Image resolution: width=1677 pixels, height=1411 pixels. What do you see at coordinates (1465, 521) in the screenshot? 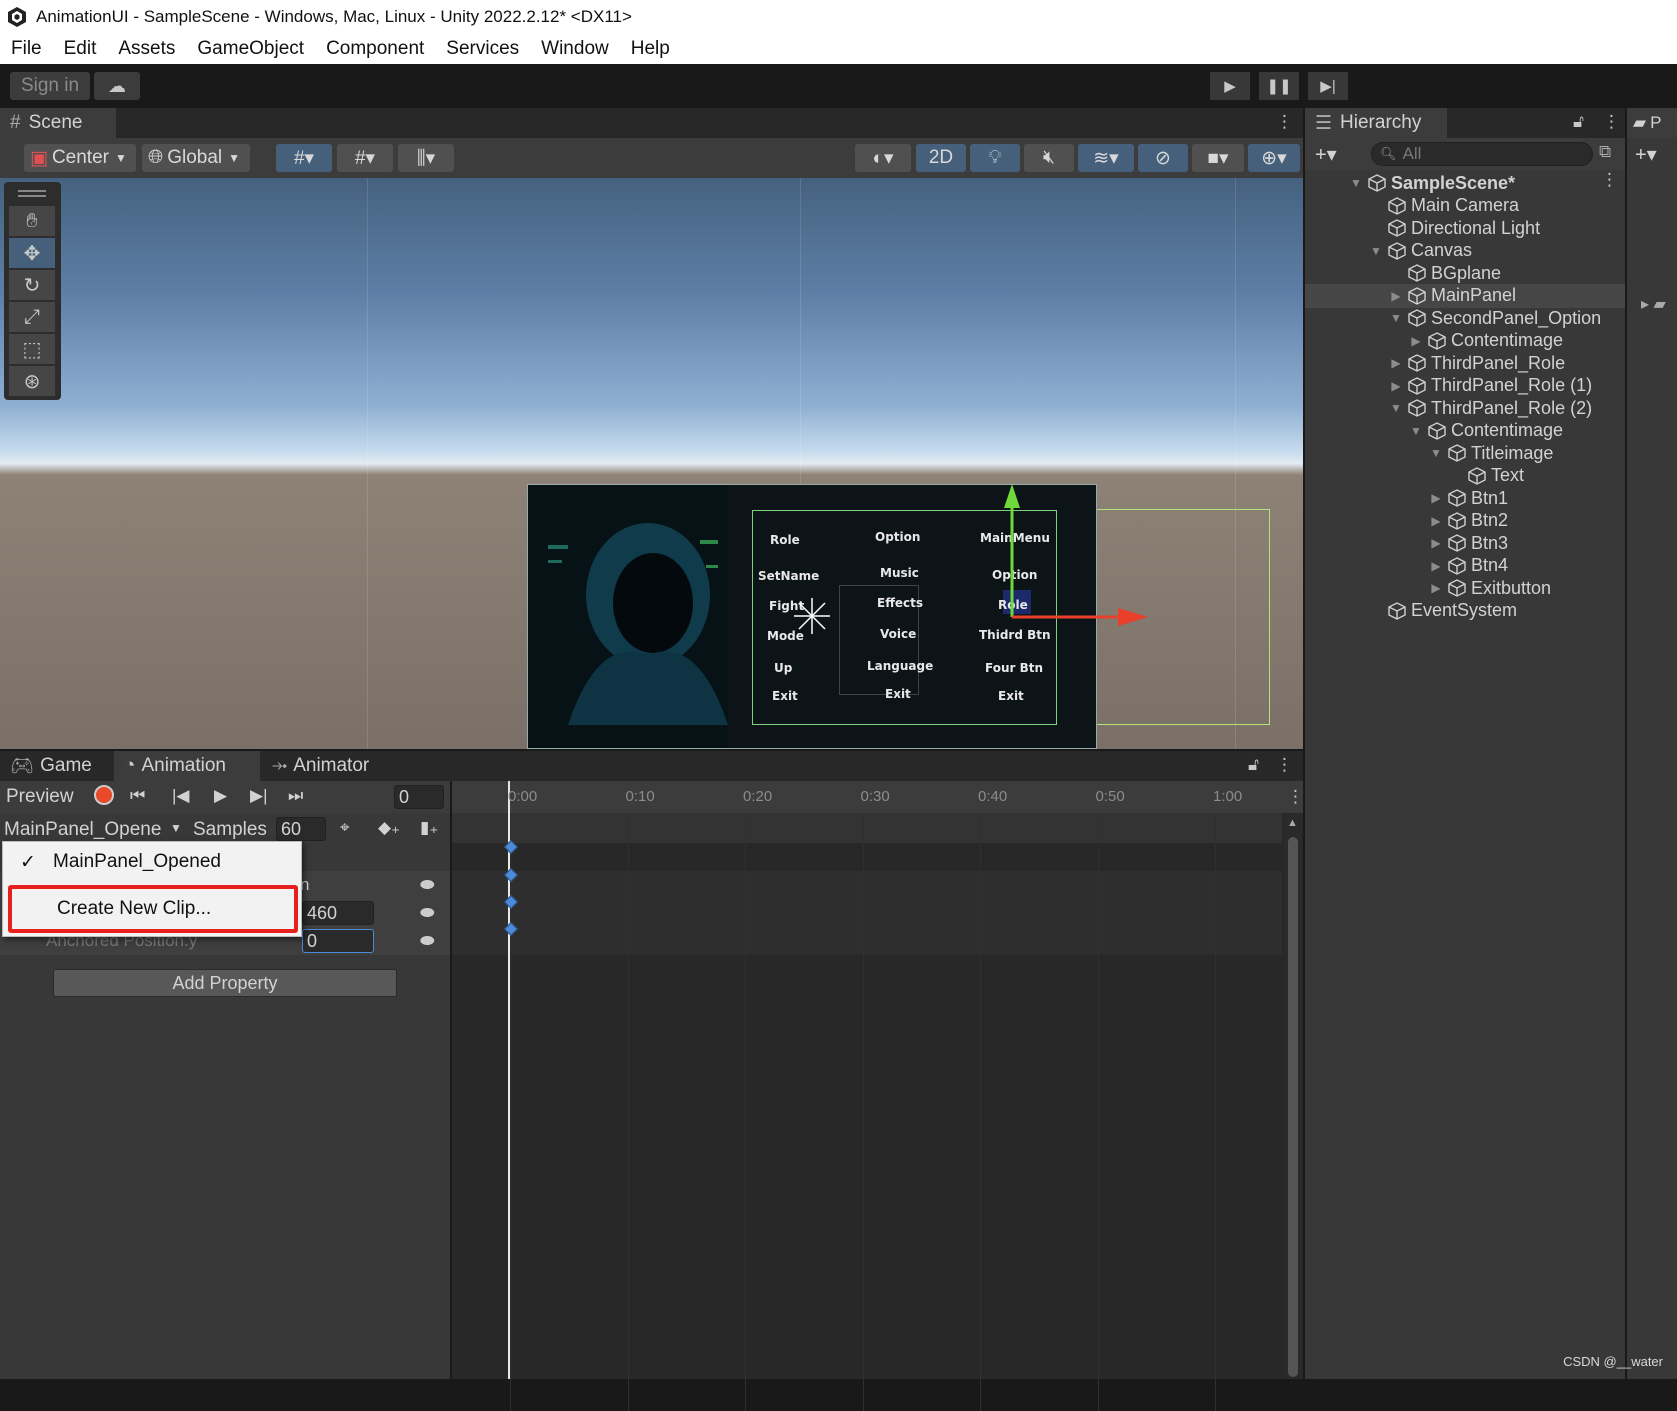
I see `hierarchy-item: ▶ Btn2` at bounding box center [1465, 521].